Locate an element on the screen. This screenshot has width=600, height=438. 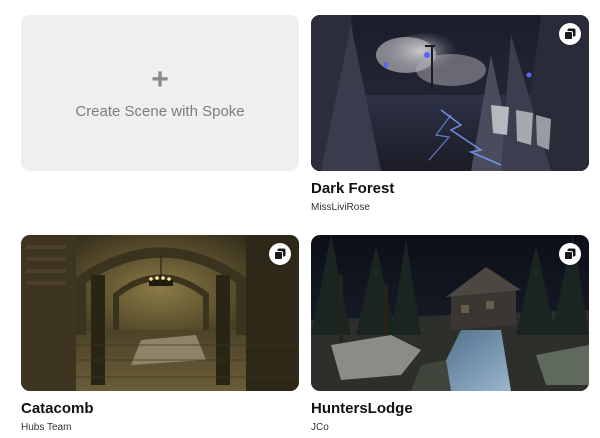
plus-icon: + is located at coordinates (160, 79).